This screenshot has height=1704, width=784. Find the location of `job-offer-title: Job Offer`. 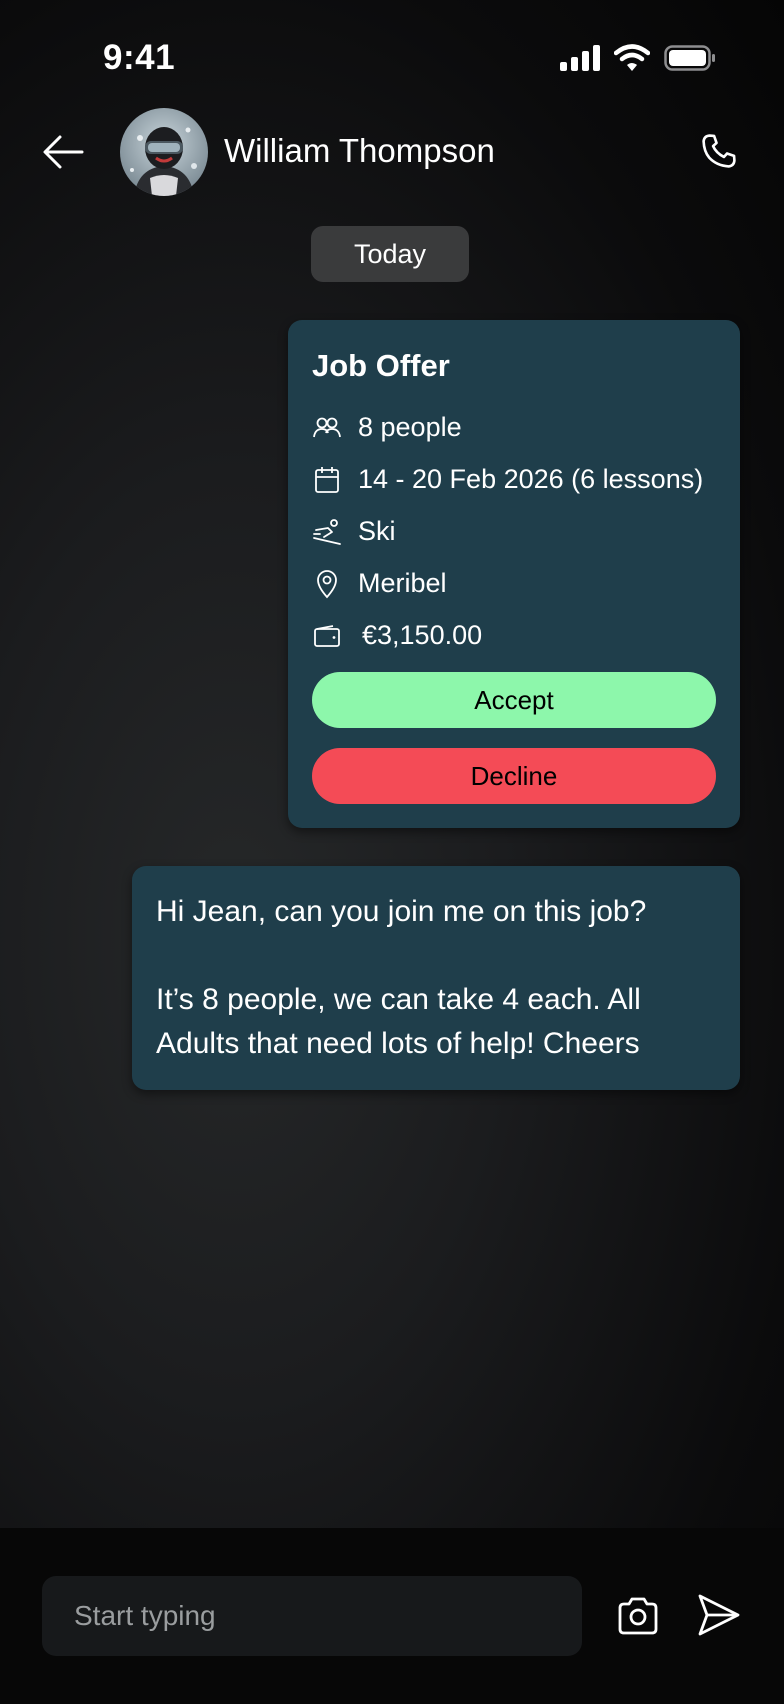

job-offer-title: Job Offer is located at coordinates (381, 365).